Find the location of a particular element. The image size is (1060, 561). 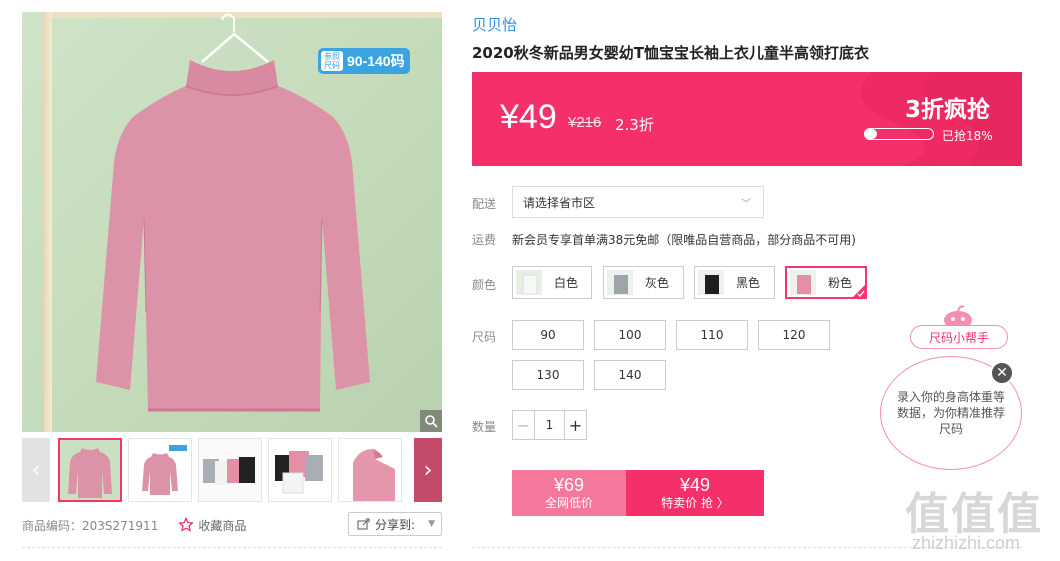

favorite-button: 收藏商品 is located at coordinates (212, 525).